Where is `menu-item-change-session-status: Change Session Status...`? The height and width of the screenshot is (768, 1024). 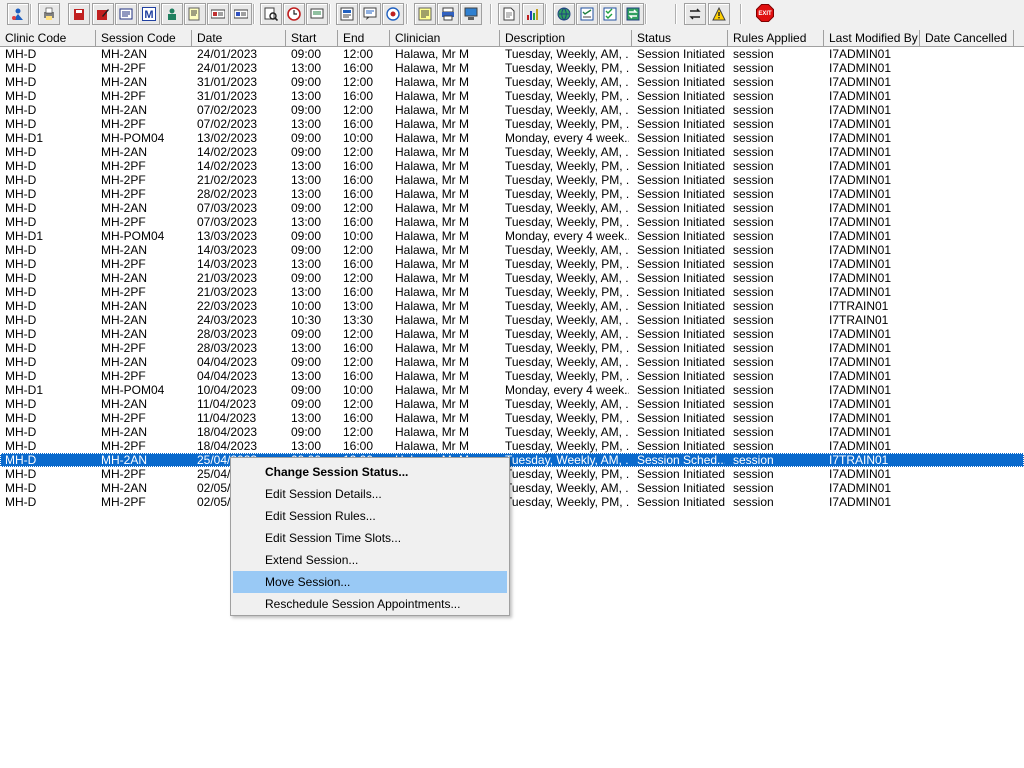
menu-item-change-session-status: Change Session Status... is located at coordinates (370, 472).